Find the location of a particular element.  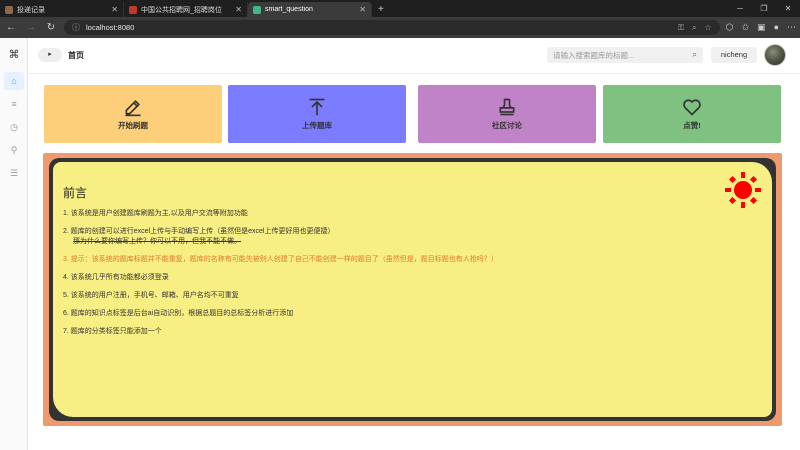

username-button: nicheng is located at coordinates (734, 55).